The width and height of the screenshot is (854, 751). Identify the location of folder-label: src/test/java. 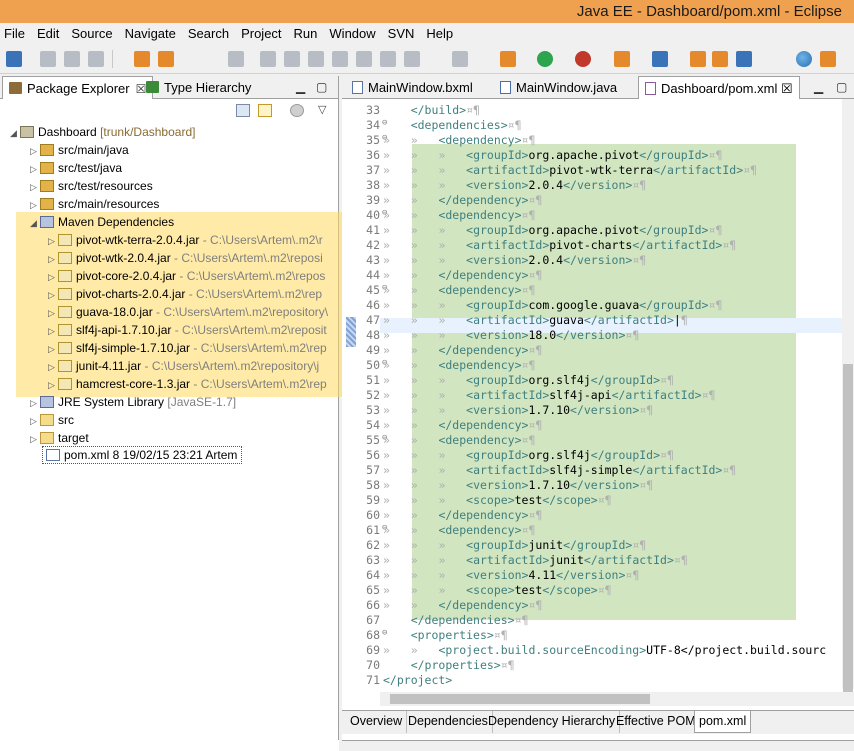
(90, 168).